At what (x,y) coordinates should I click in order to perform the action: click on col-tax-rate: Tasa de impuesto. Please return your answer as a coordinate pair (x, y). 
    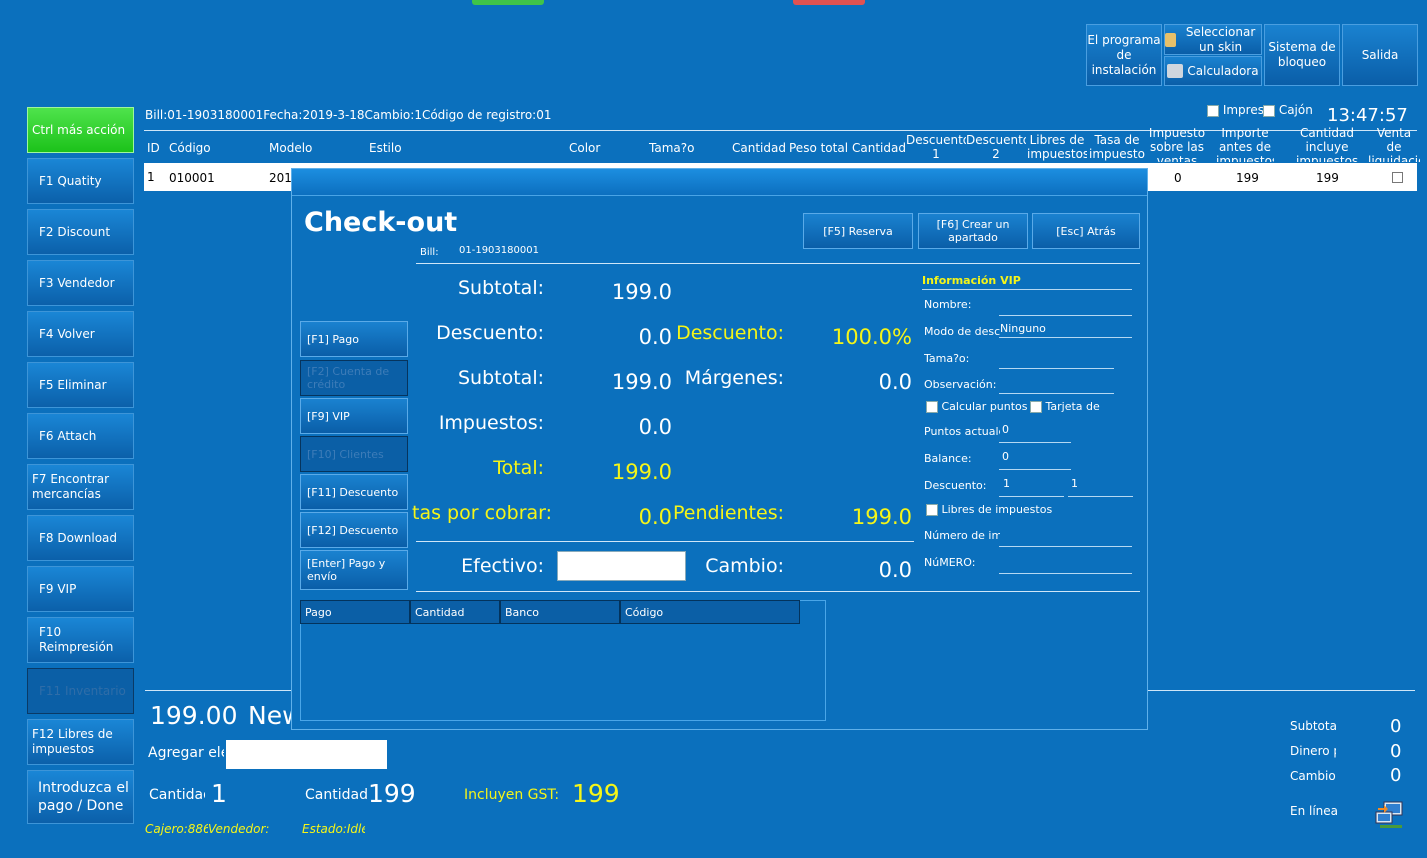
    Looking at the image, I should click on (1117, 147).